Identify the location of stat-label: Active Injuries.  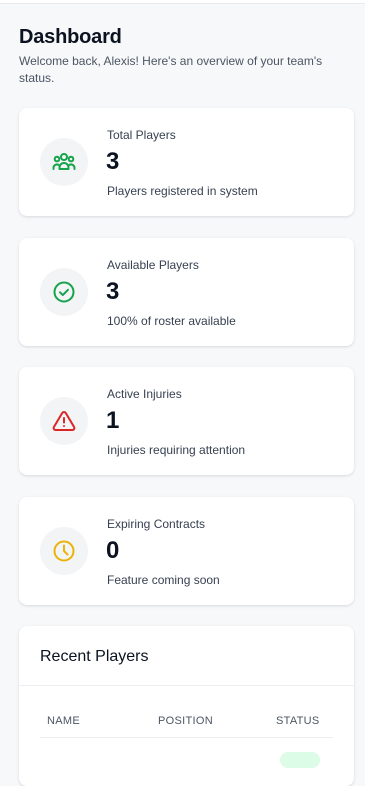
(144, 394).